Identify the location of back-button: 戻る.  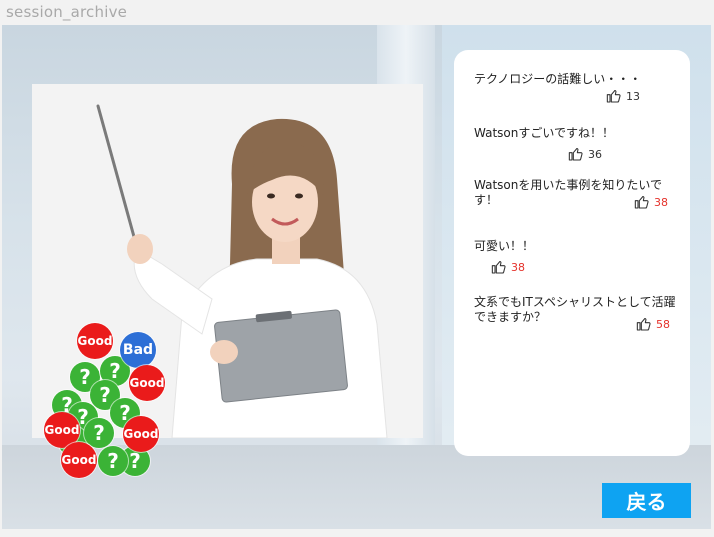
(646, 500).